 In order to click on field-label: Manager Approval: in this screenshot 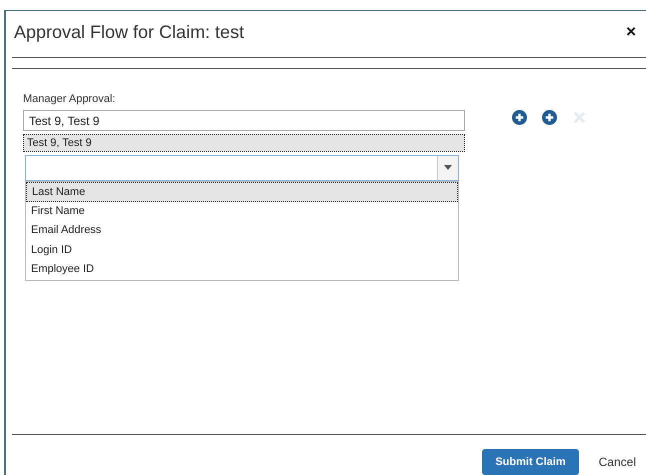, I will do `click(69, 99)`.